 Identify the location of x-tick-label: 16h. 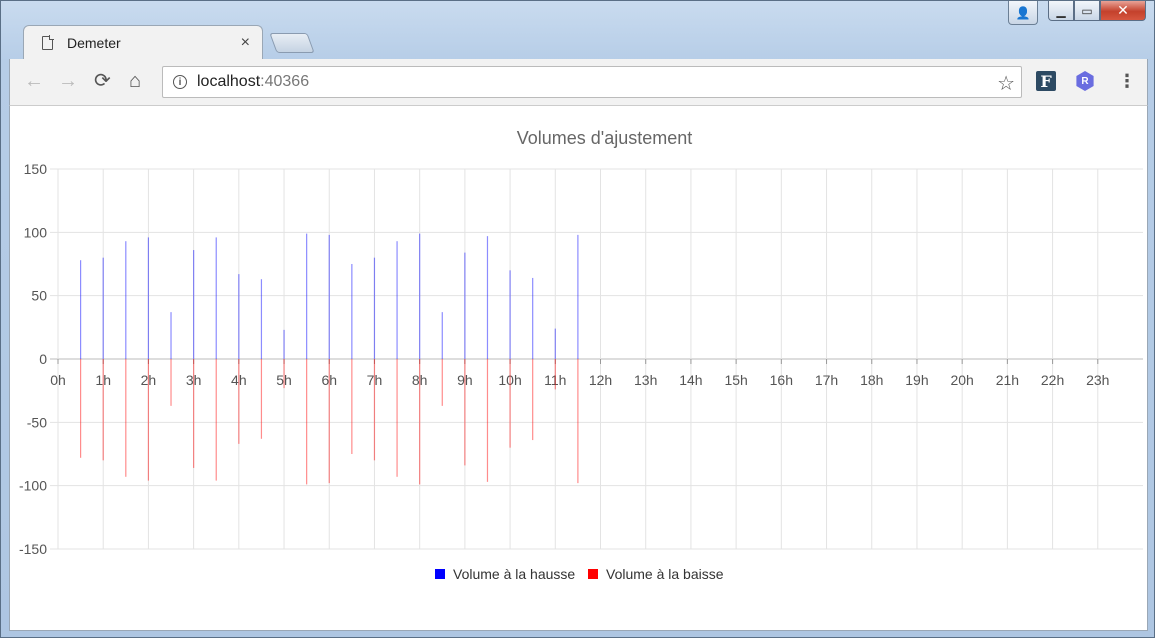
(781, 380).